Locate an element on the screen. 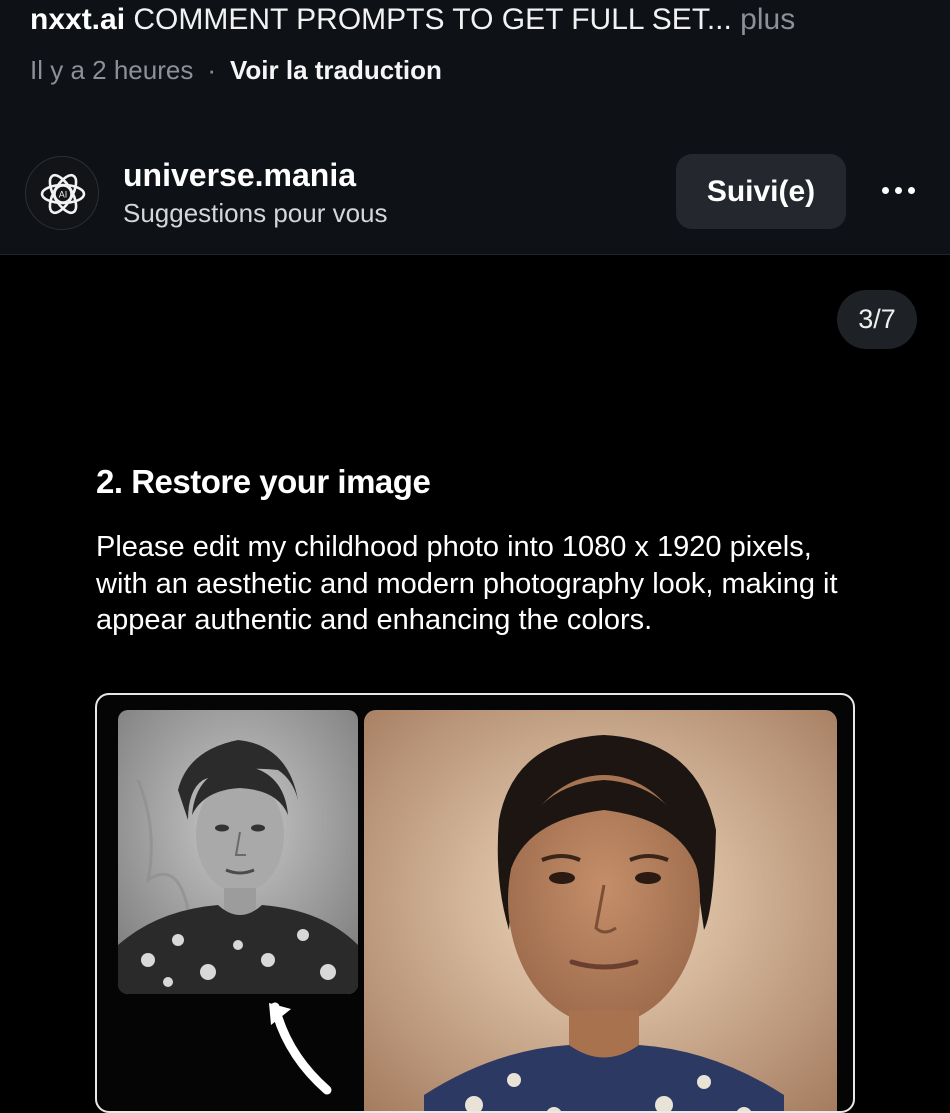 Image resolution: width=950 pixels, height=1113 pixels. slide-title: 2. Restore your image is located at coordinates (263, 481).